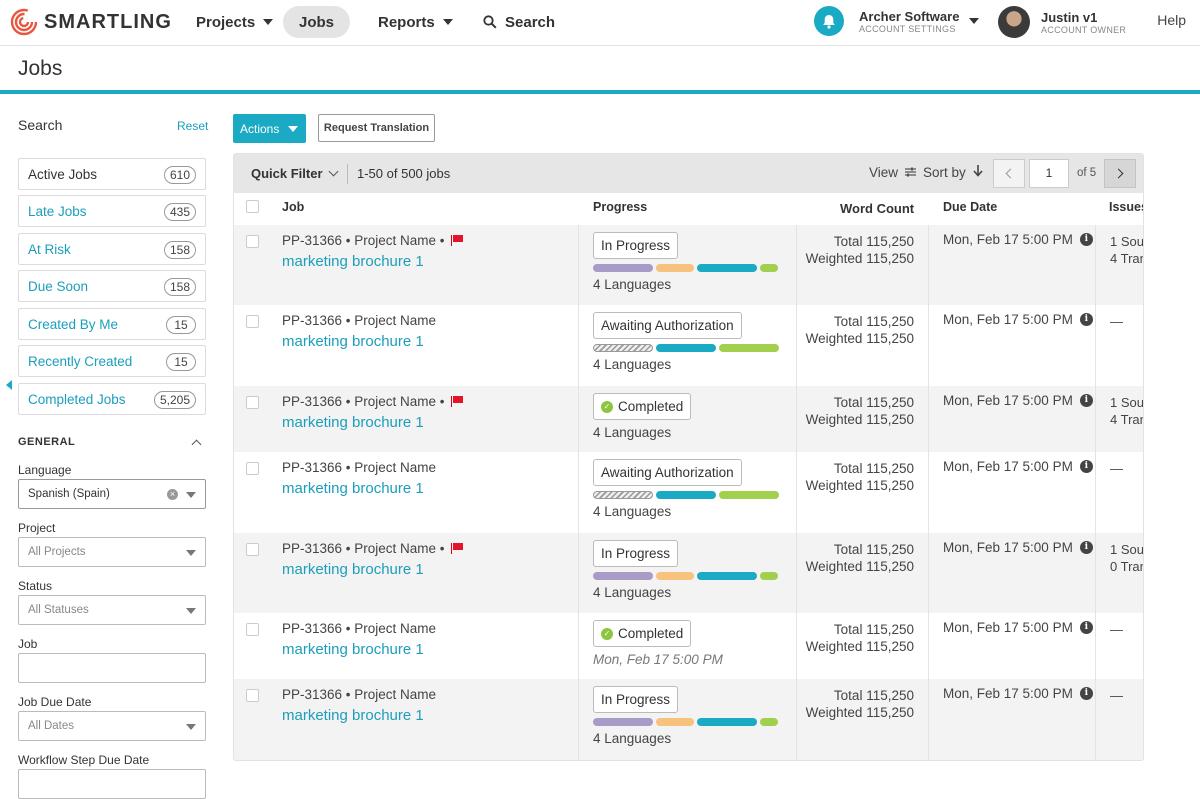 This screenshot has width=1200, height=799. What do you see at coordinates (1127, 241) in the screenshot?
I see `issues-line: 1 Source` at bounding box center [1127, 241].